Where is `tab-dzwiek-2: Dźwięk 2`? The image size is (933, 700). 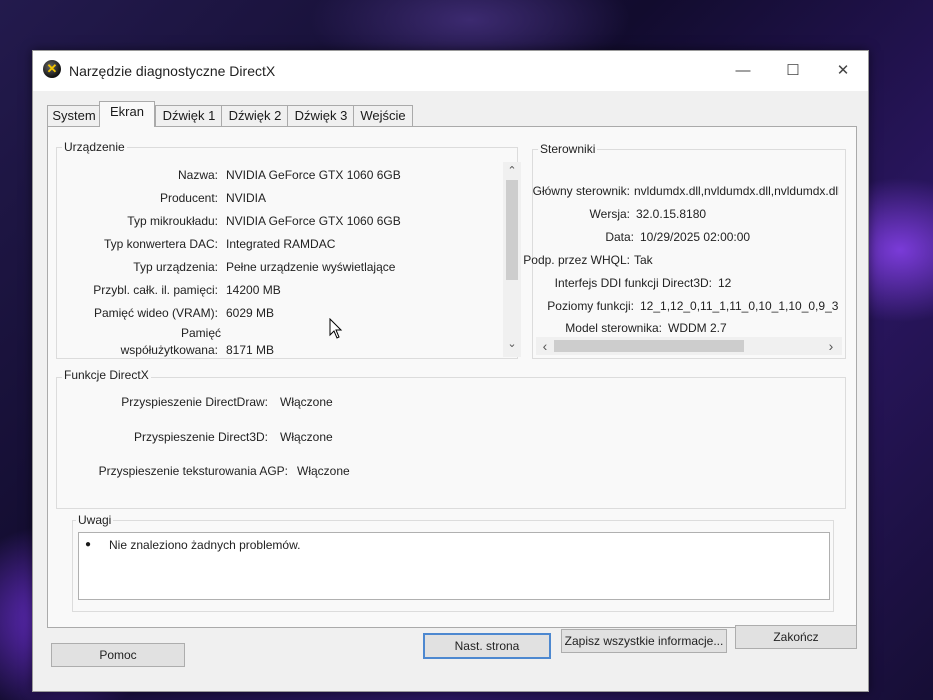 tab-dzwiek-2: Dźwięk 2 is located at coordinates (255, 115).